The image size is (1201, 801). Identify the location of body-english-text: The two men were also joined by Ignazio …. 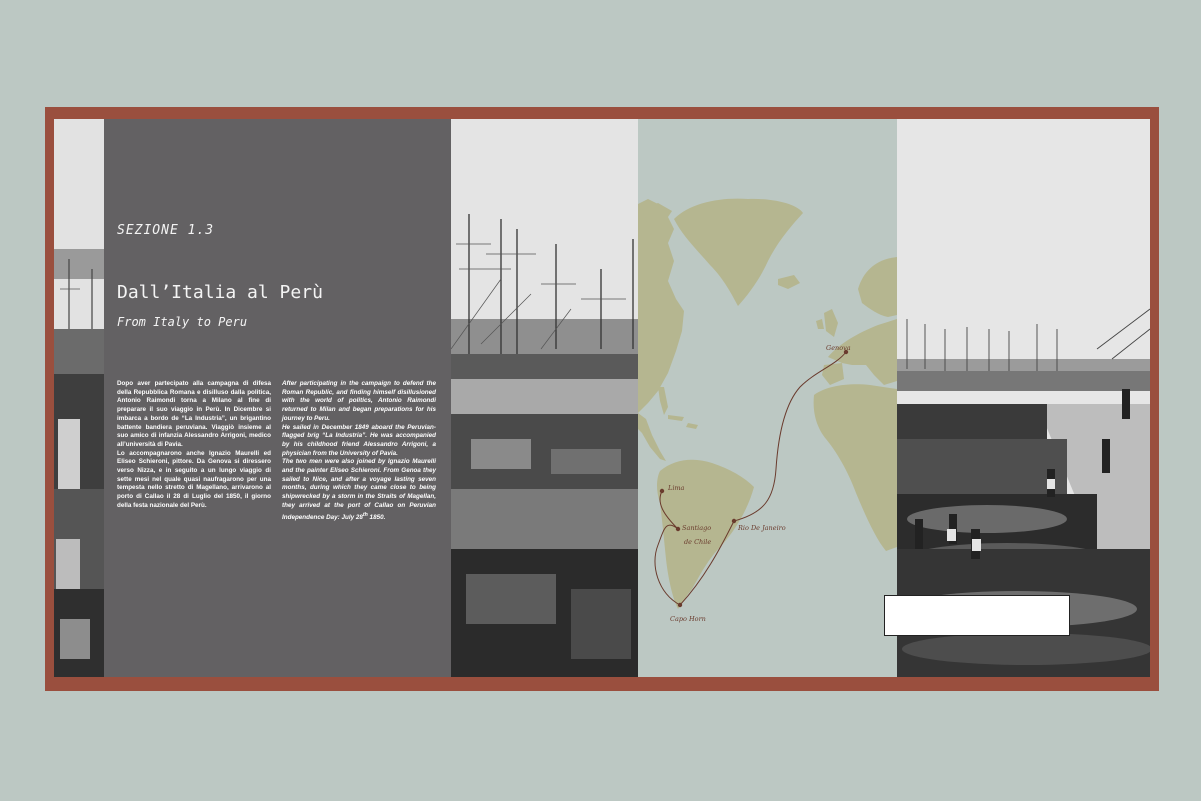
(359, 489).